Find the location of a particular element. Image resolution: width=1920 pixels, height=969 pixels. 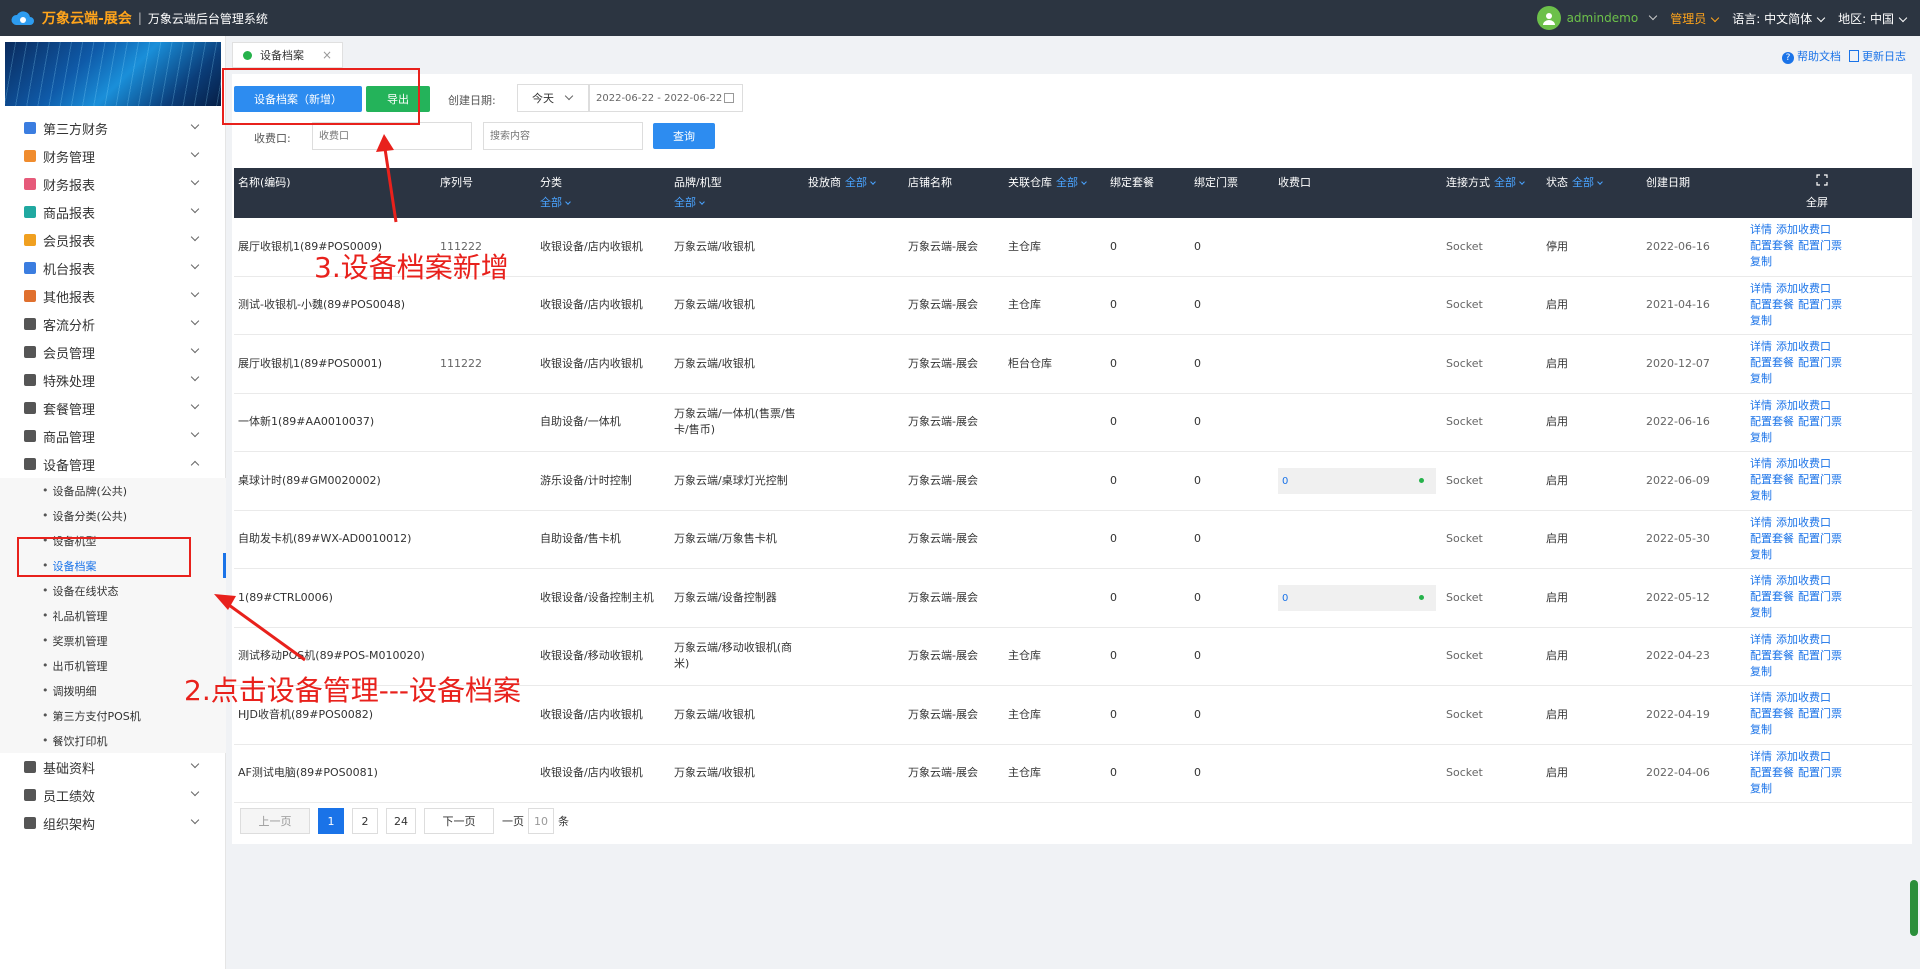

submenu-item: 礼品机管理 is located at coordinates (113, 615).